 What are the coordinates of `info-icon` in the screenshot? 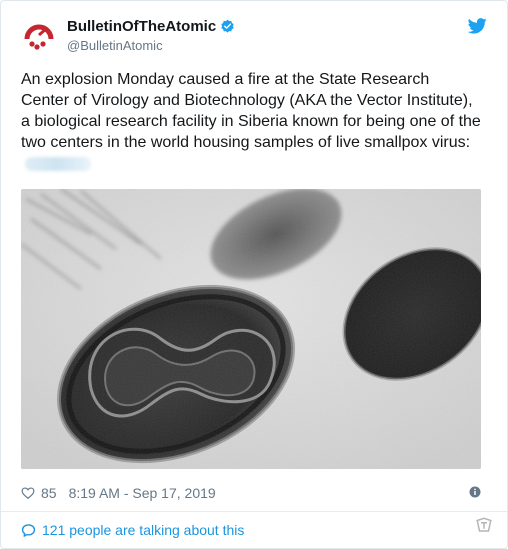 It's located at (475, 492).